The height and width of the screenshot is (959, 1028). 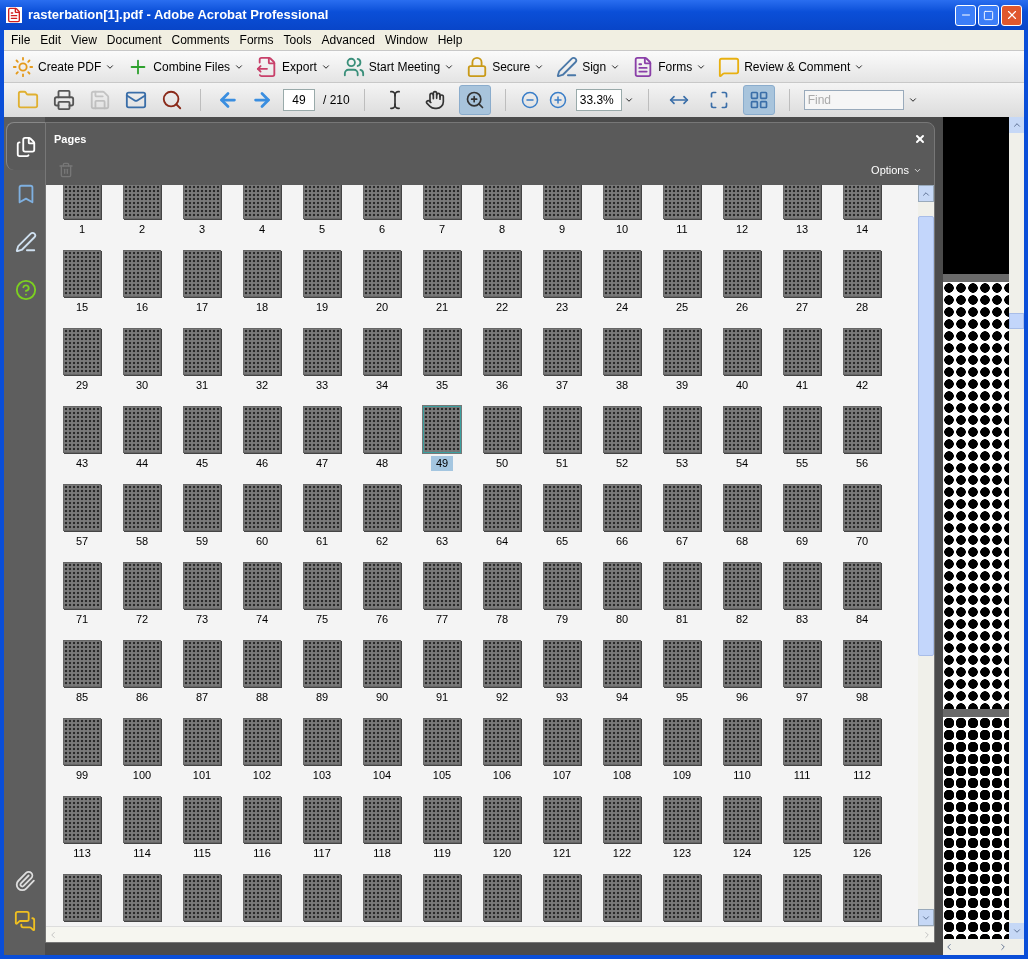 I want to click on zoom-in-button, so click(x=557, y=100).